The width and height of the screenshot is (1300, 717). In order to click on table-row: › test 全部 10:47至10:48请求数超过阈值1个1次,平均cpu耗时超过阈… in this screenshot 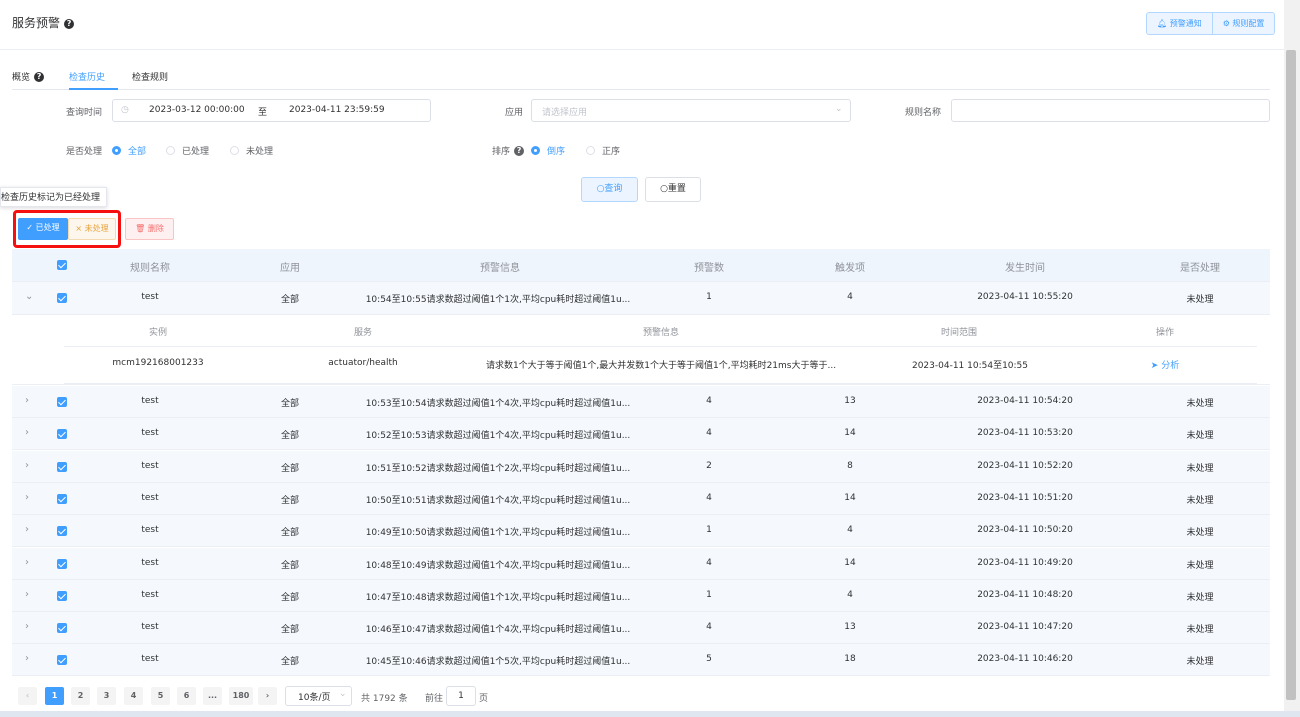, I will do `click(641, 595)`.